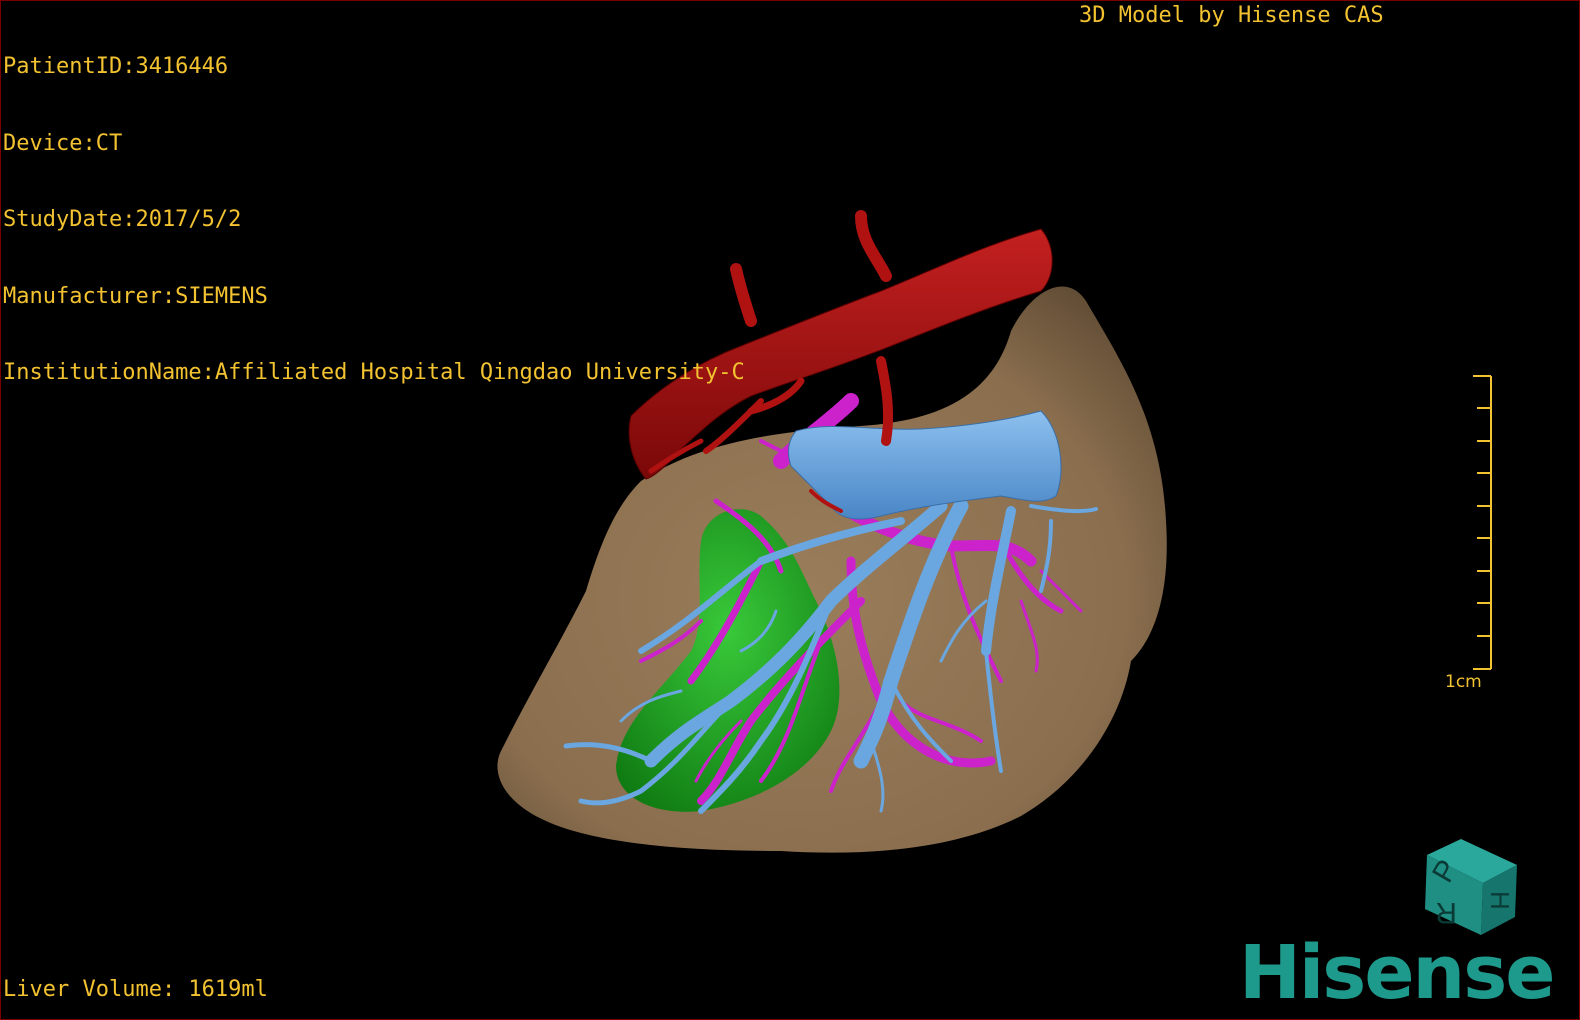 The width and height of the screenshot is (1580, 1020). Describe the element at coordinates (1482, 522) in the screenshot. I see `scale-bar` at that location.